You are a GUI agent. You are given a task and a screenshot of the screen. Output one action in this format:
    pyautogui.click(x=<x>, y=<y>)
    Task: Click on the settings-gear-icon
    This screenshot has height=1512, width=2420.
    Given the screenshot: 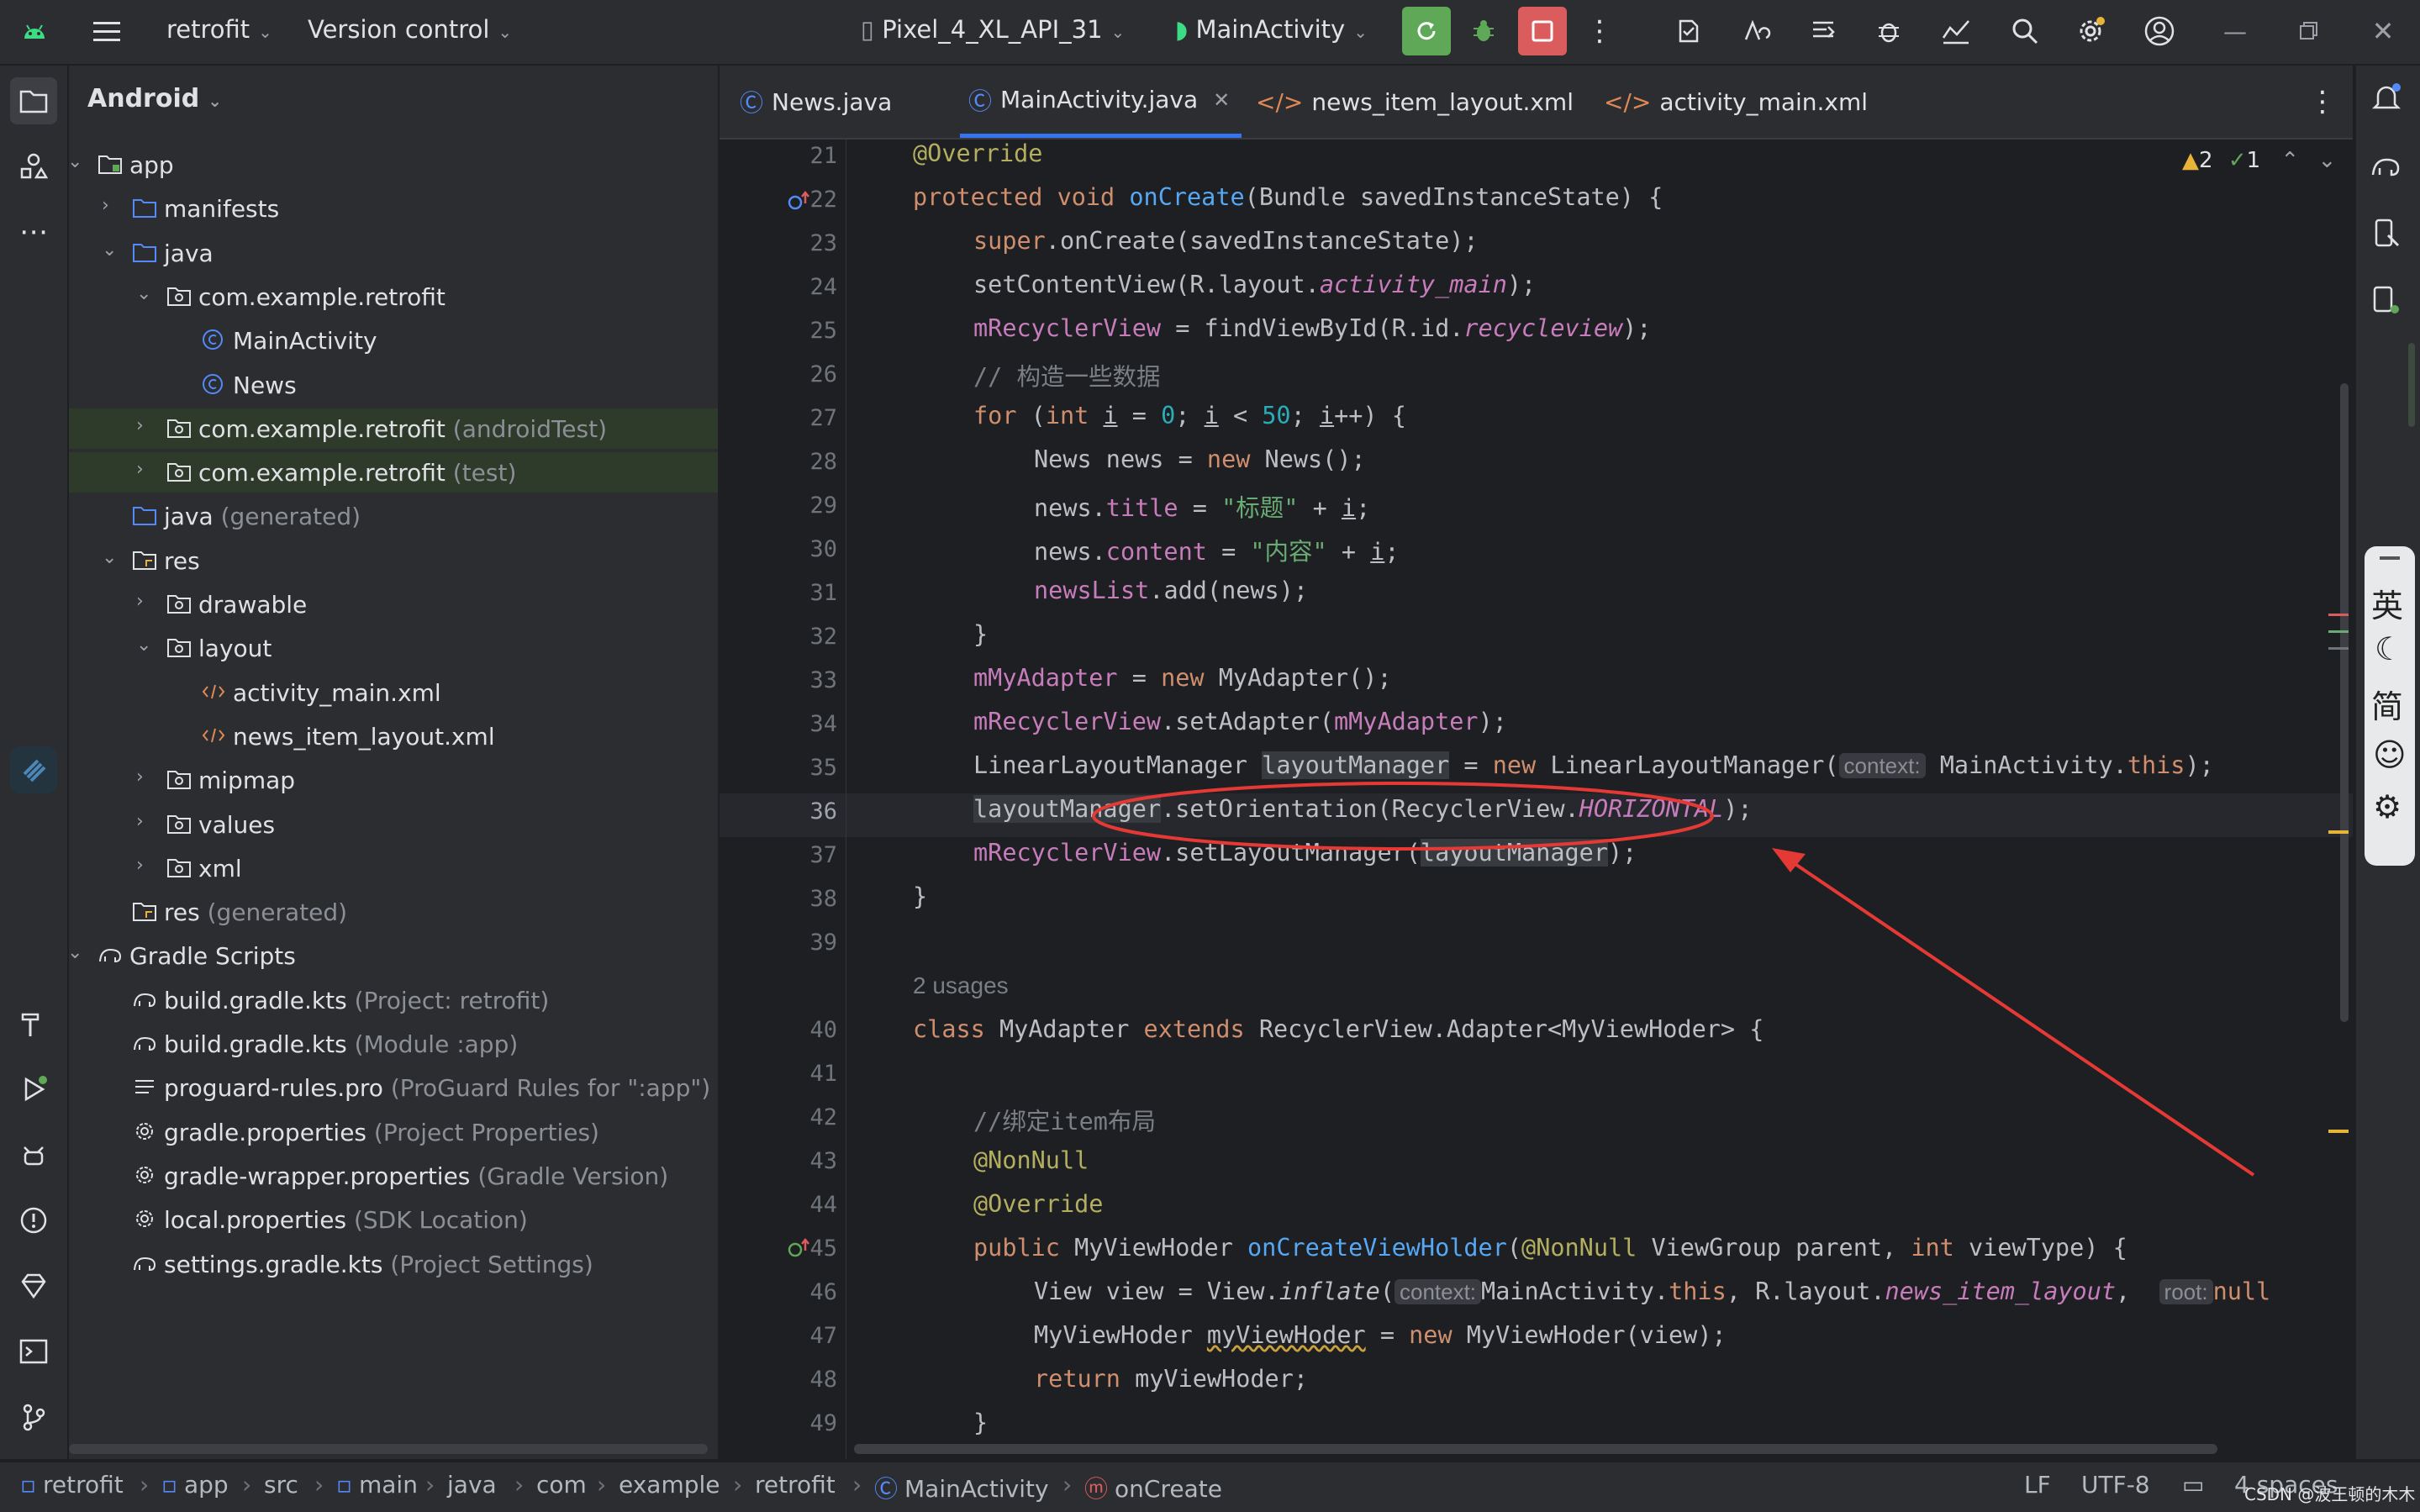 What is the action you would take?
    pyautogui.click(x=2090, y=31)
    